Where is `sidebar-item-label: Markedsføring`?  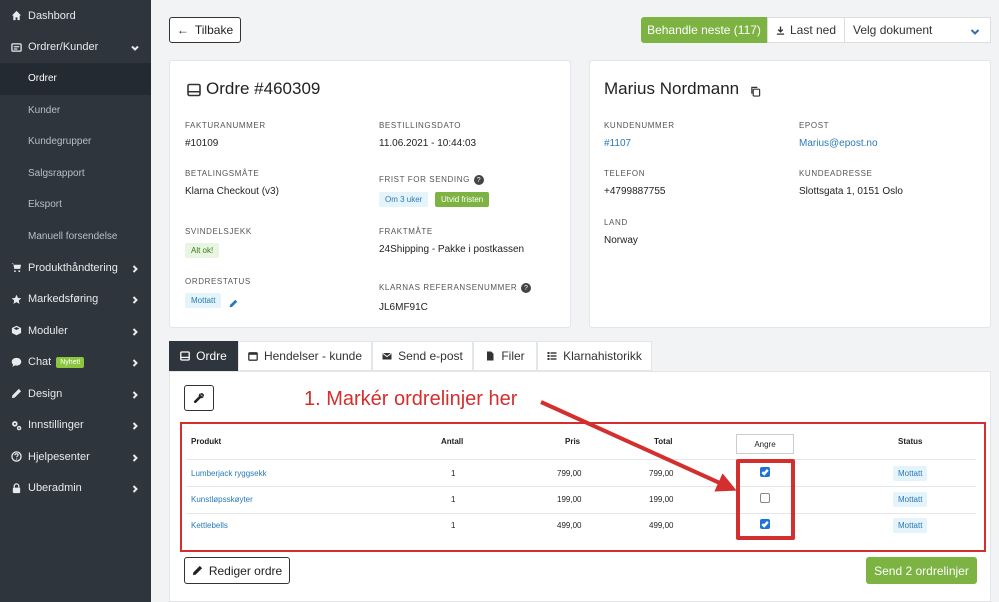
sidebar-item-label: Markedsføring is located at coordinates (63, 299).